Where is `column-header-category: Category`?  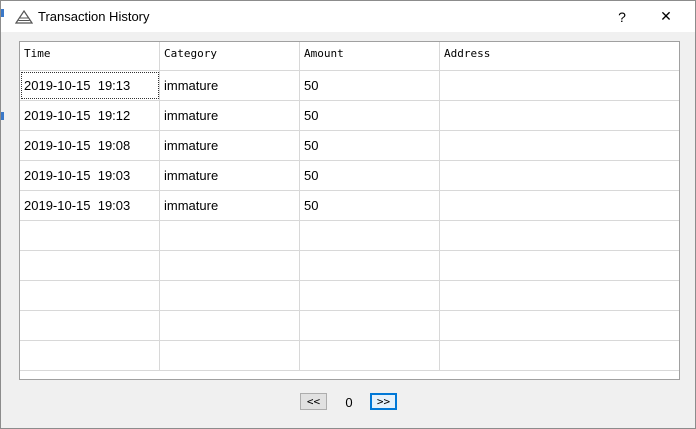 column-header-category: Category is located at coordinates (230, 56).